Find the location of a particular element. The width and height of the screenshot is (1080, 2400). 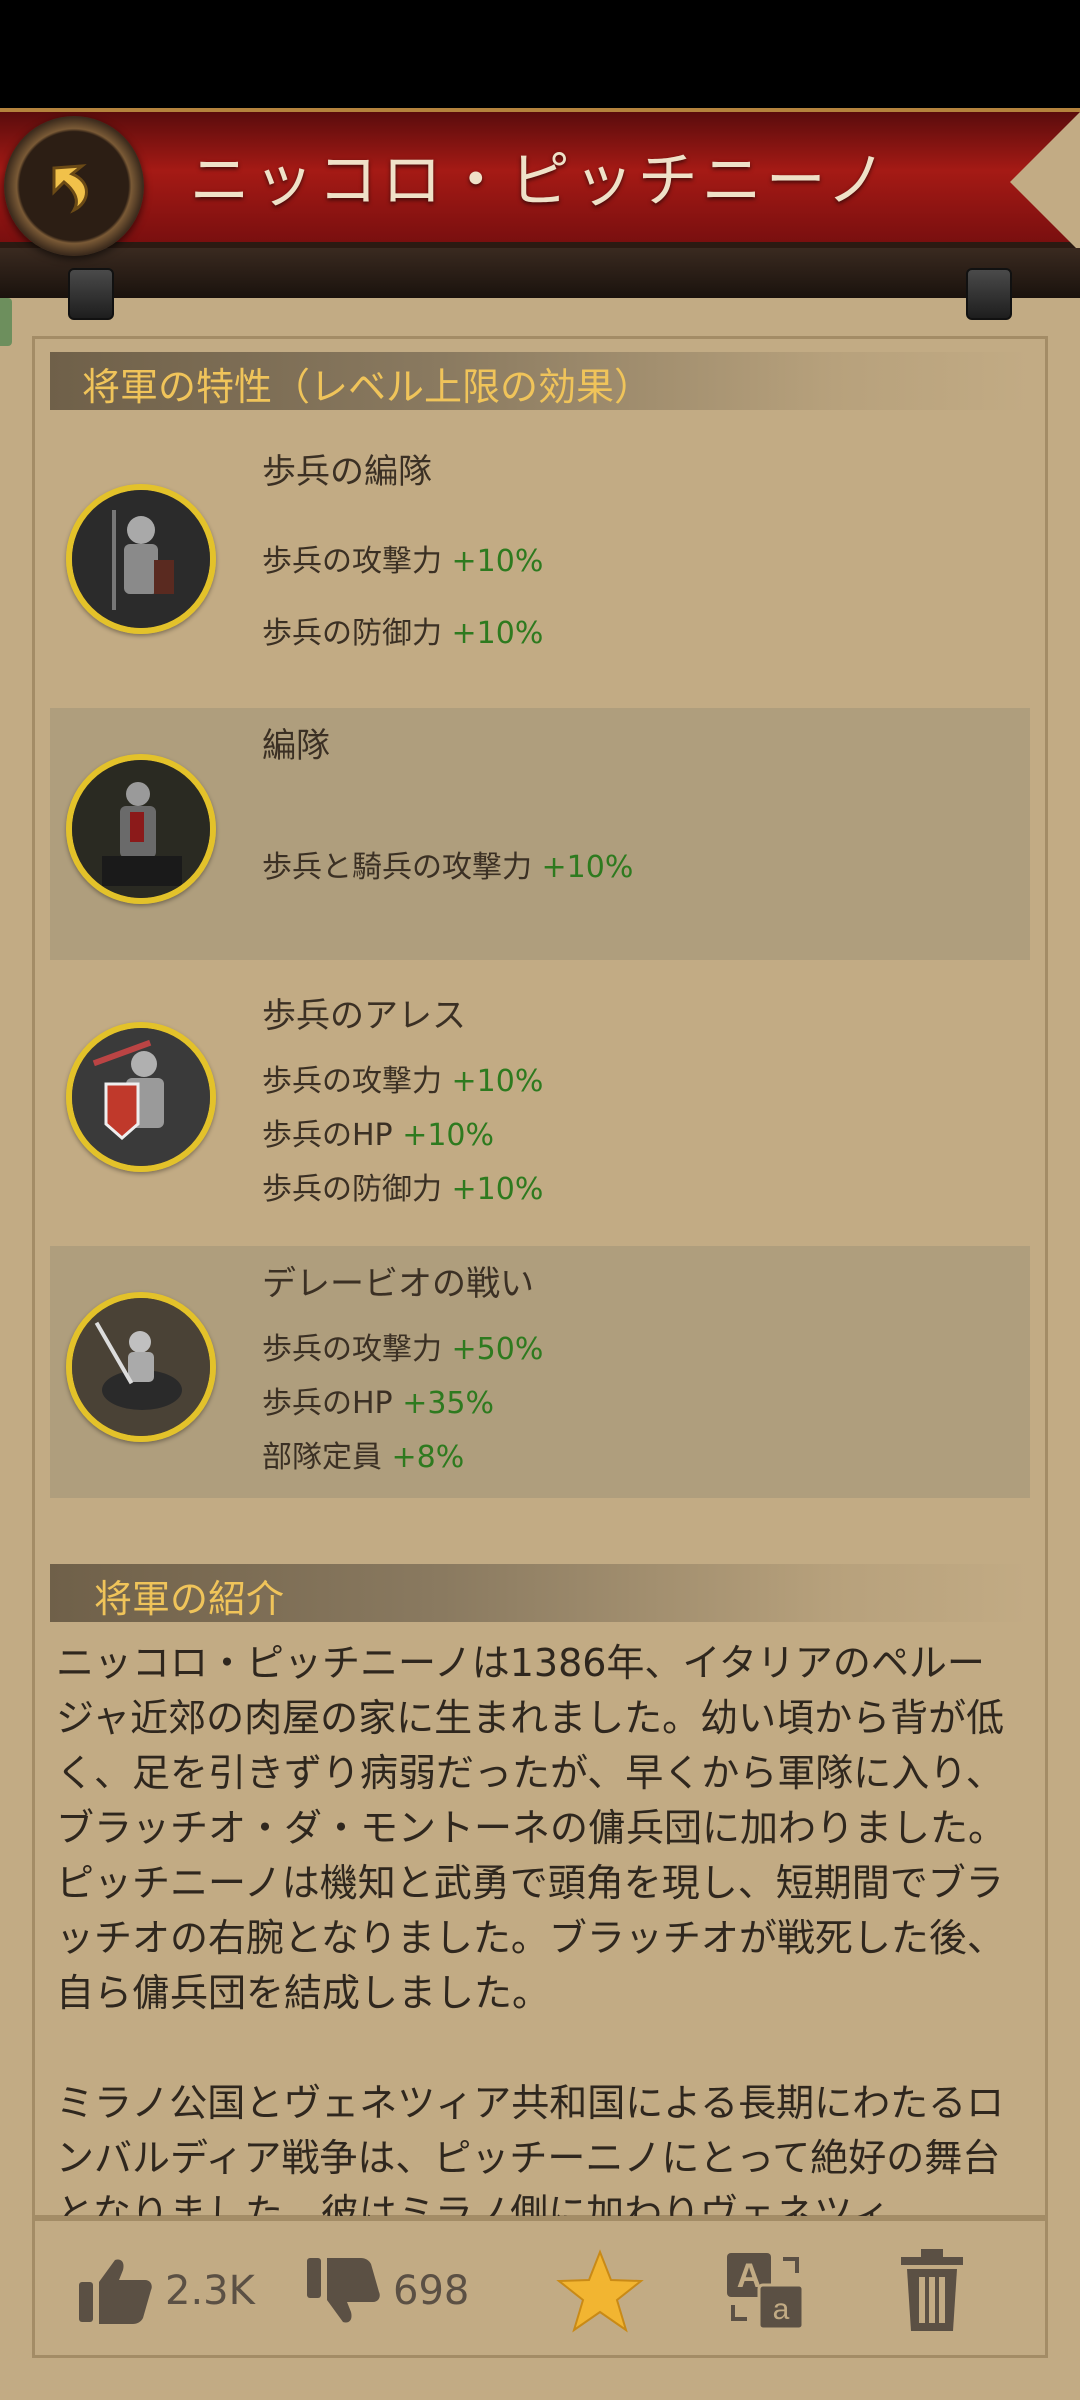

trait-bonus: 歩兵のHP +35% is located at coordinates (378, 1403).